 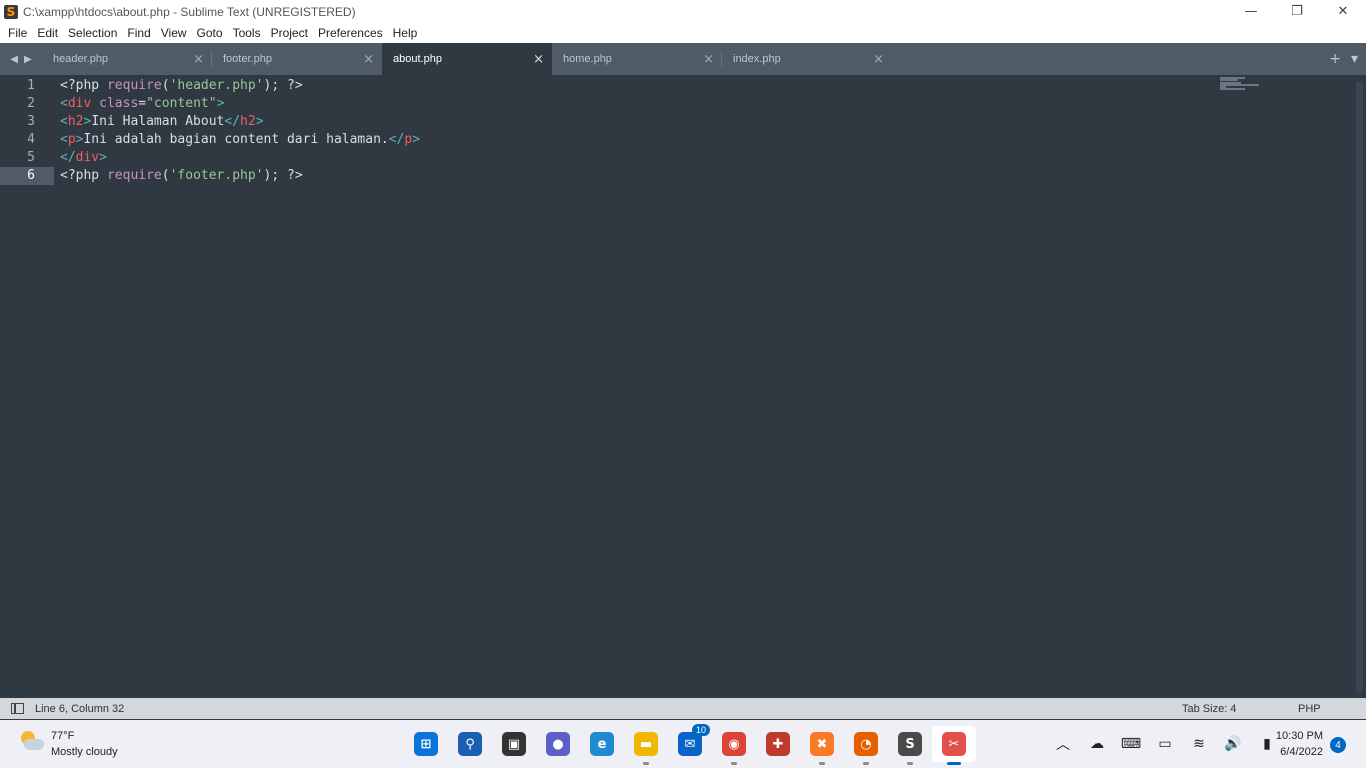 I want to click on search-icon: ⚲, so click(x=470, y=744).